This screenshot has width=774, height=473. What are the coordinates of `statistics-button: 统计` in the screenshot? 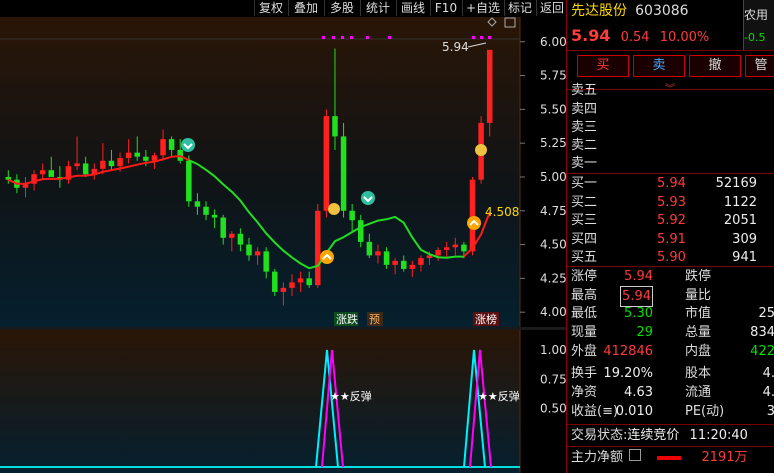 It's located at (377, 8).